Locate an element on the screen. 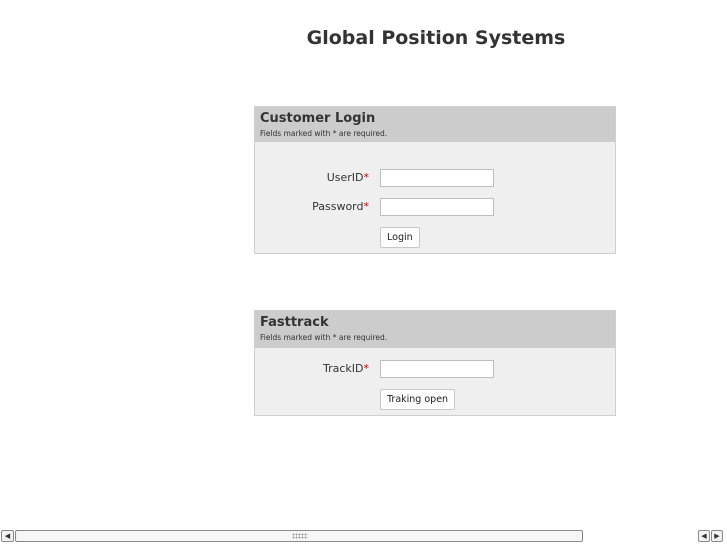  trackid-input is located at coordinates (437, 369).